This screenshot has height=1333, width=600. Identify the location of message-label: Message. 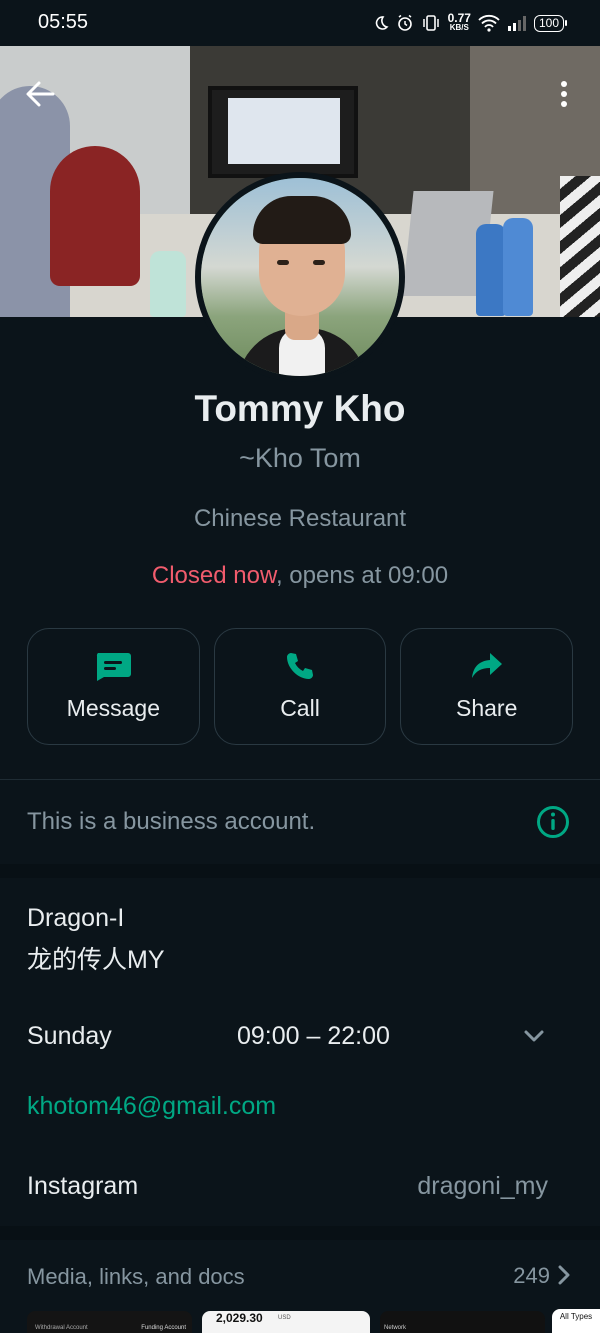
(113, 708).